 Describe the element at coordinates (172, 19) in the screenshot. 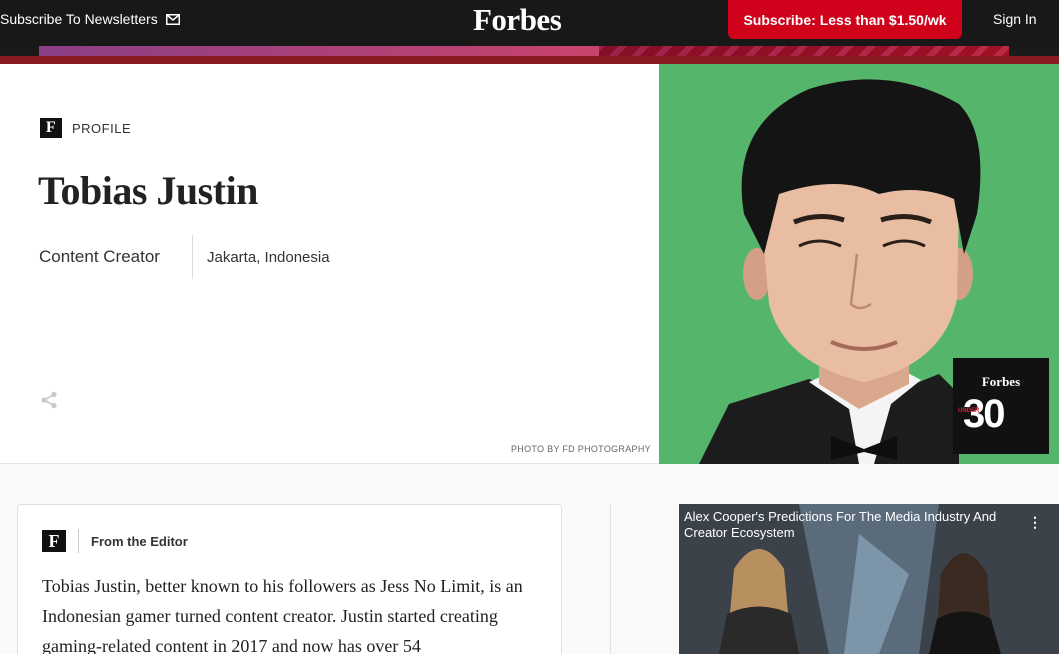

I see `mail-icon` at that location.